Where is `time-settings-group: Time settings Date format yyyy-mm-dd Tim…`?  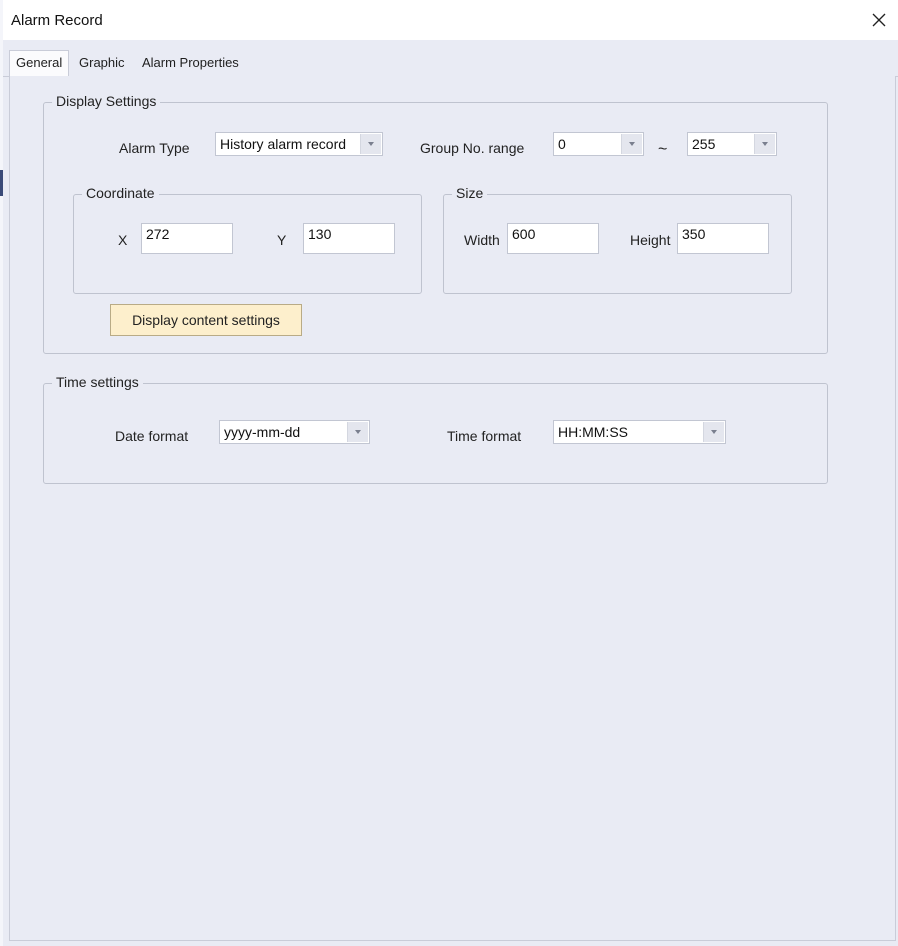
time-settings-group: Time settings Date format yyyy-mm-dd Tim… is located at coordinates (435, 429).